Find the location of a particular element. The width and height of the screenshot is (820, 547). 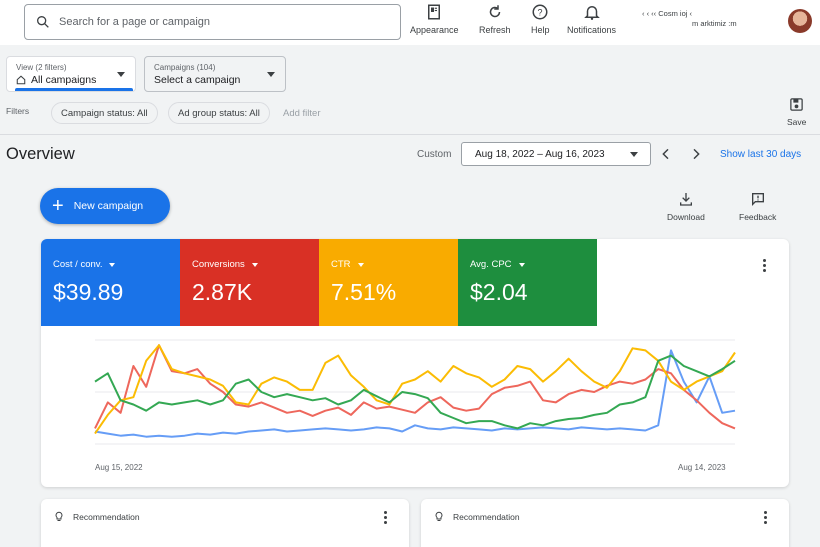

metric-label: CTR is located at coordinates (347, 264).